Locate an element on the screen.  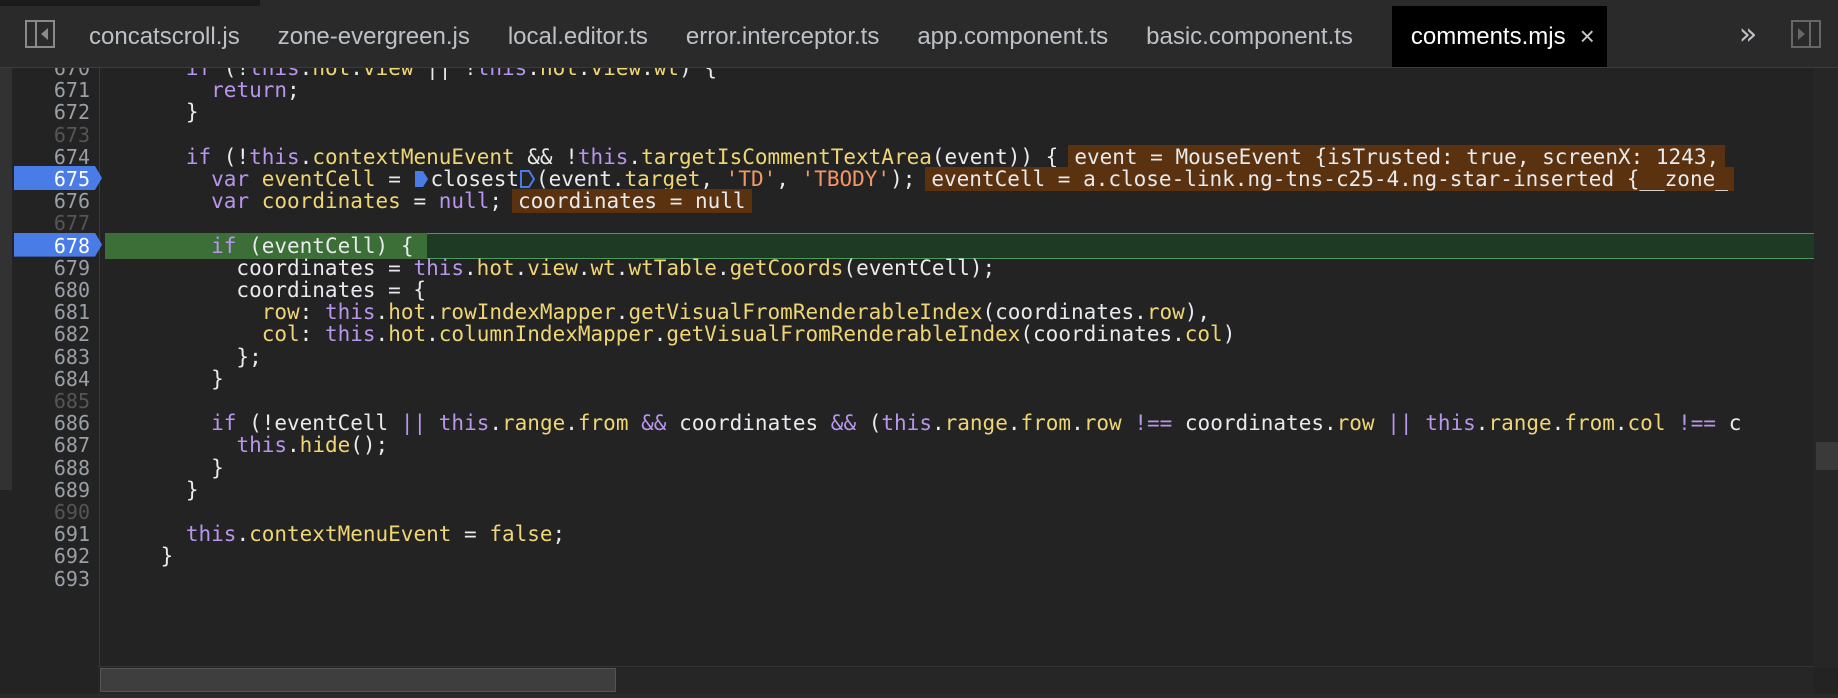
tab-label: local.editor.ts is located at coordinates (577, 36).